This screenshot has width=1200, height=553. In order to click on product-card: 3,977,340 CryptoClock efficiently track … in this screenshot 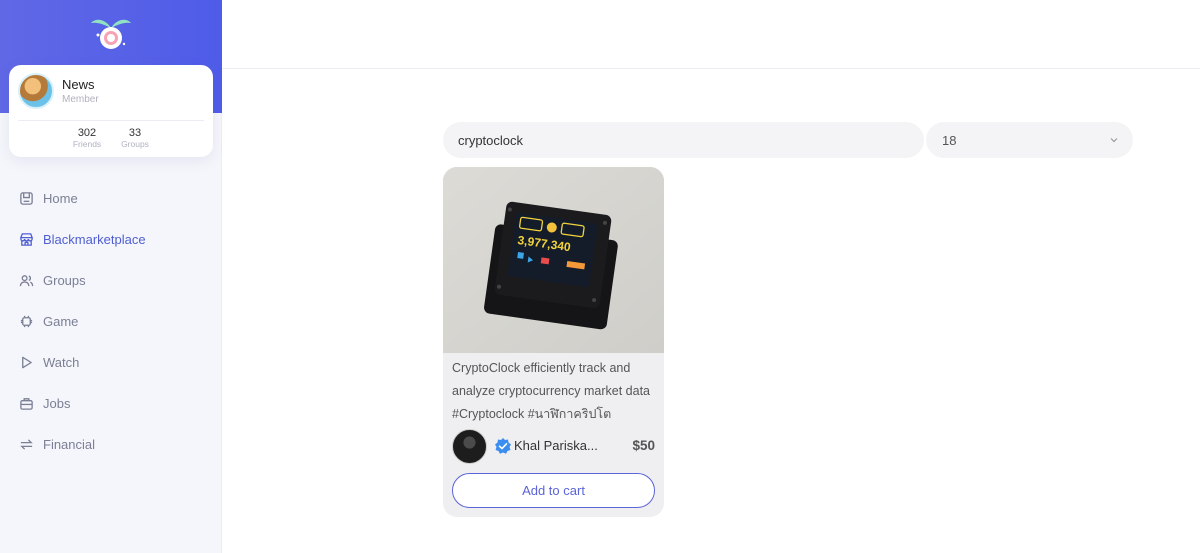, I will do `click(553, 342)`.